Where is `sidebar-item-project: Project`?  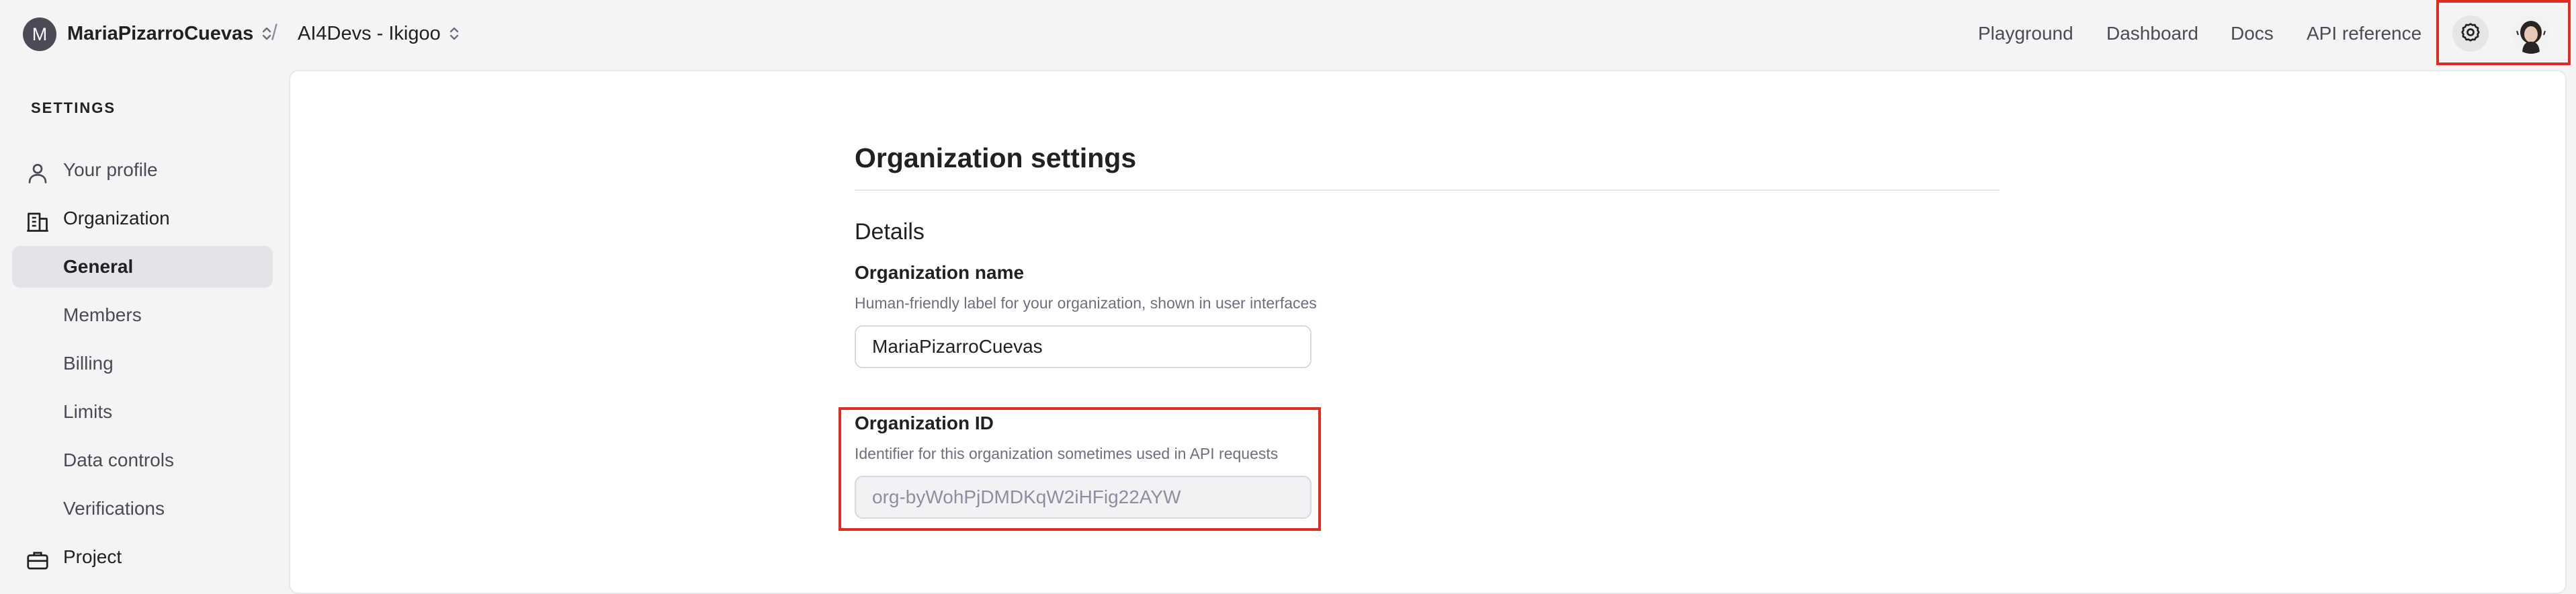
sidebar-item-project: Project is located at coordinates (142, 557).